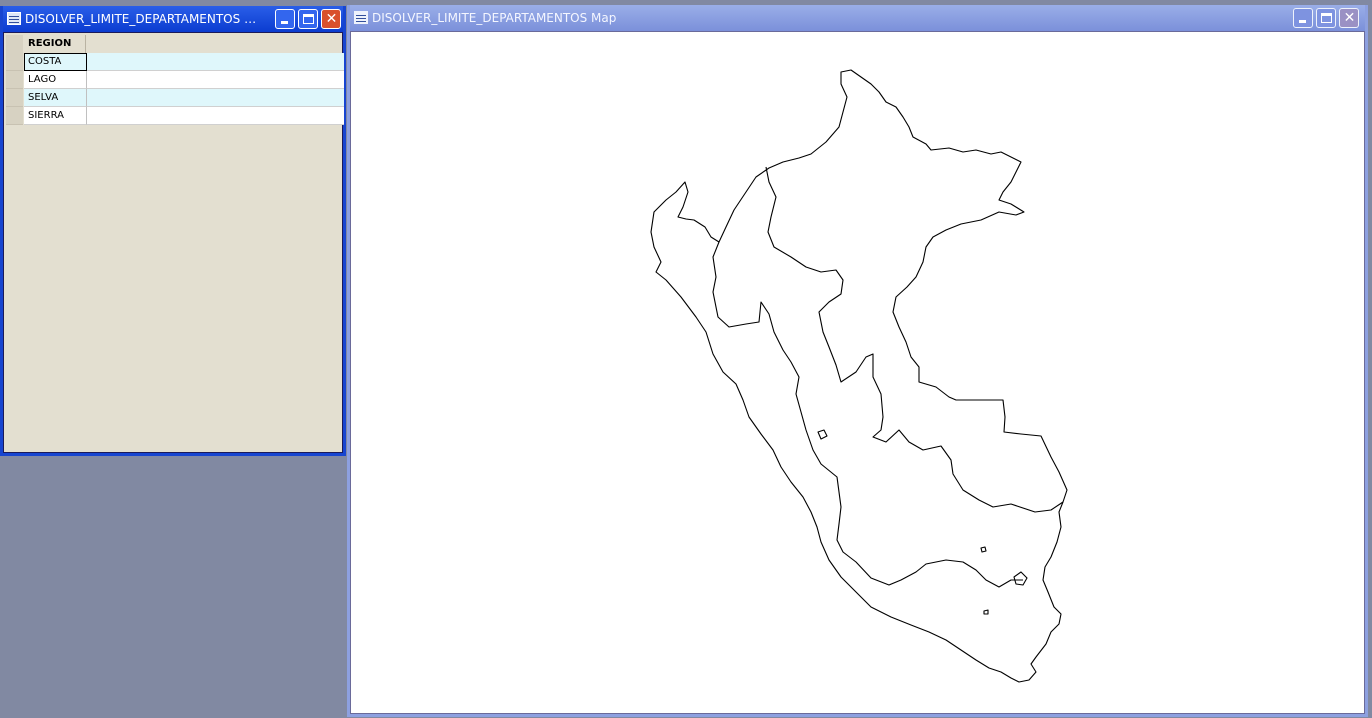 This screenshot has width=1372, height=718. I want to click on browser-client: REGION COSTA LAGO SELVA SIERRA, so click(173, 242).